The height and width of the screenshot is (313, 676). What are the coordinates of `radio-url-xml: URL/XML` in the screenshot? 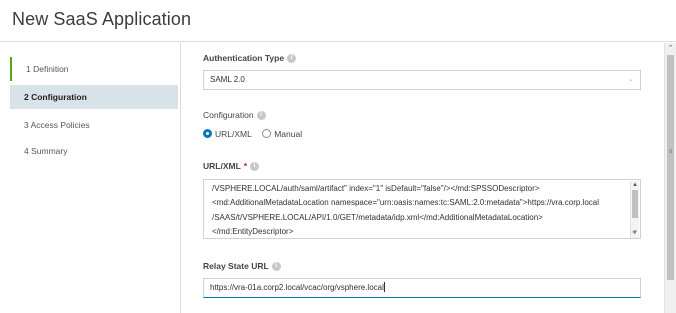 It's located at (227, 134).